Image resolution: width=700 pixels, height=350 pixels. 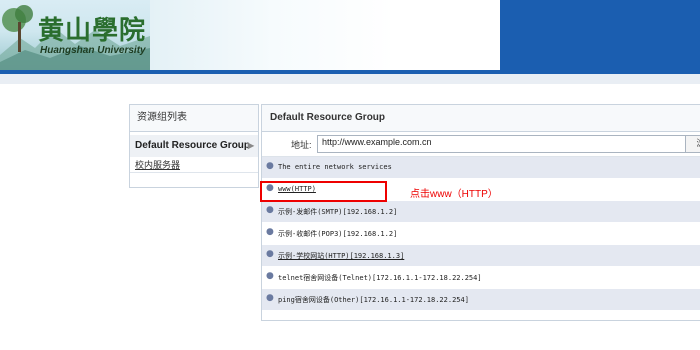 What do you see at coordinates (692, 144) in the screenshot?
I see `browse-button: 浏` at bounding box center [692, 144].